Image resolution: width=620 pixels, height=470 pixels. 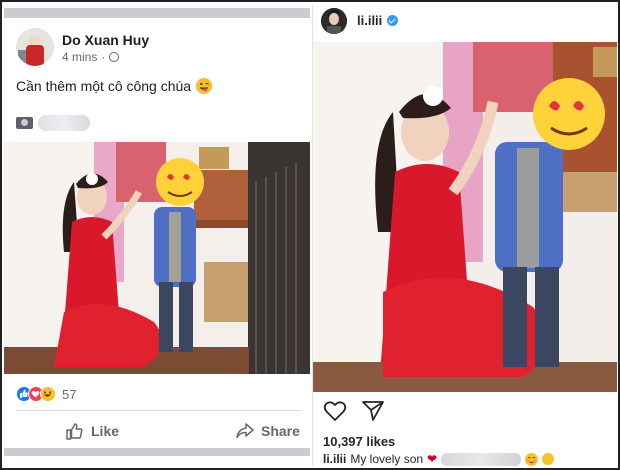 What do you see at coordinates (335, 411) in the screenshot?
I see `heart-outline-icon` at bounding box center [335, 411].